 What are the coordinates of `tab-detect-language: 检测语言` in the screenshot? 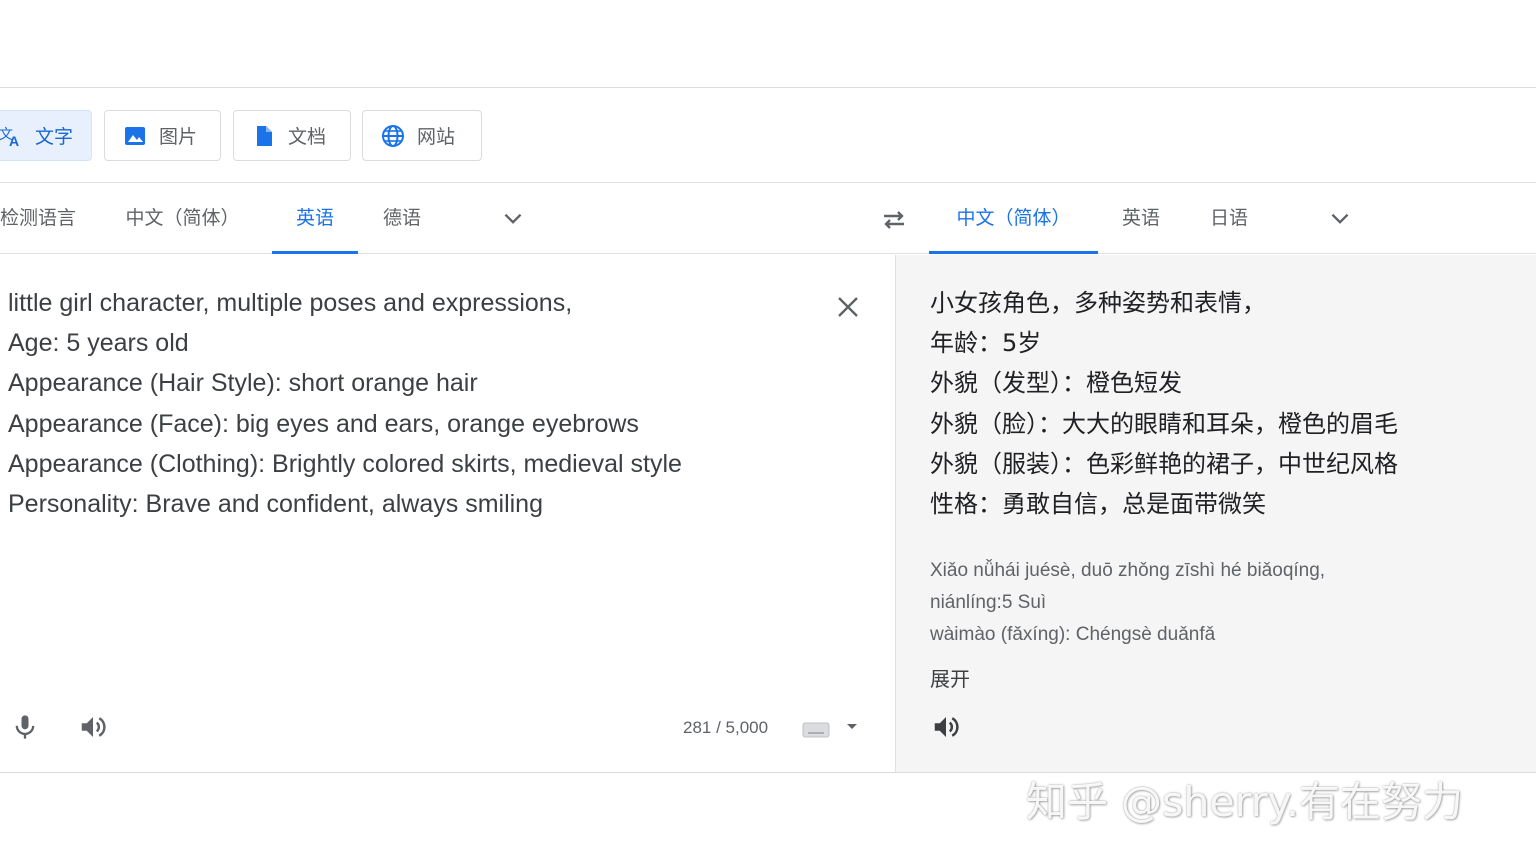 It's located at (40, 219).